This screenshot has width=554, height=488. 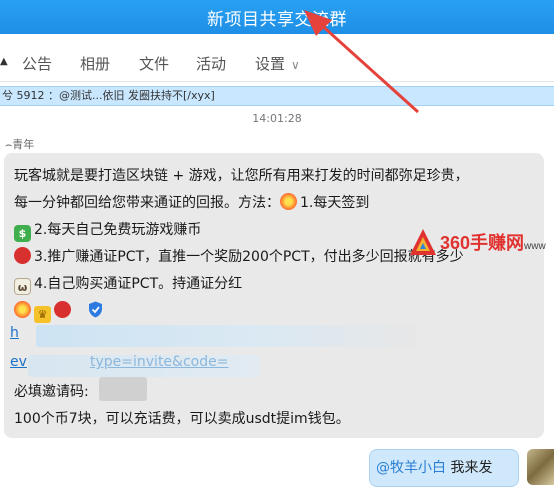 What do you see at coordinates (182, 419) in the screenshot?
I see `message-line-last: 100个币7块，可以充话费，可以卖成usdt提im钱包。` at bounding box center [182, 419].